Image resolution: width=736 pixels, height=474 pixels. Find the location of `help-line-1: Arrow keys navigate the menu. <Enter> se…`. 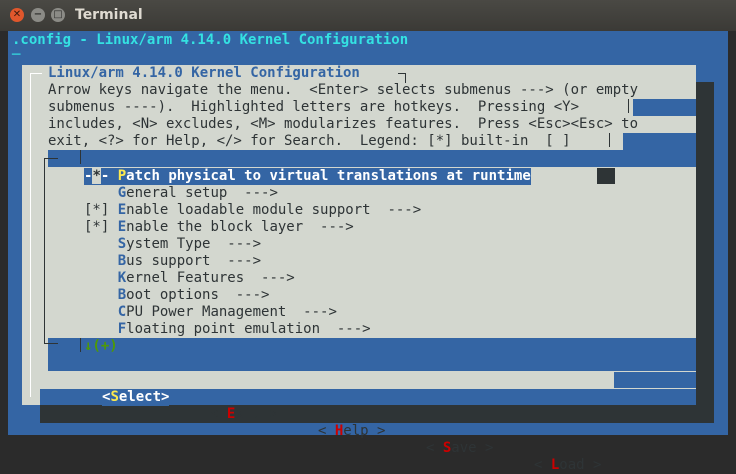

help-line-1: Arrow keys navigate the menu. <Enter> se… is located at coordinates (343, 90).